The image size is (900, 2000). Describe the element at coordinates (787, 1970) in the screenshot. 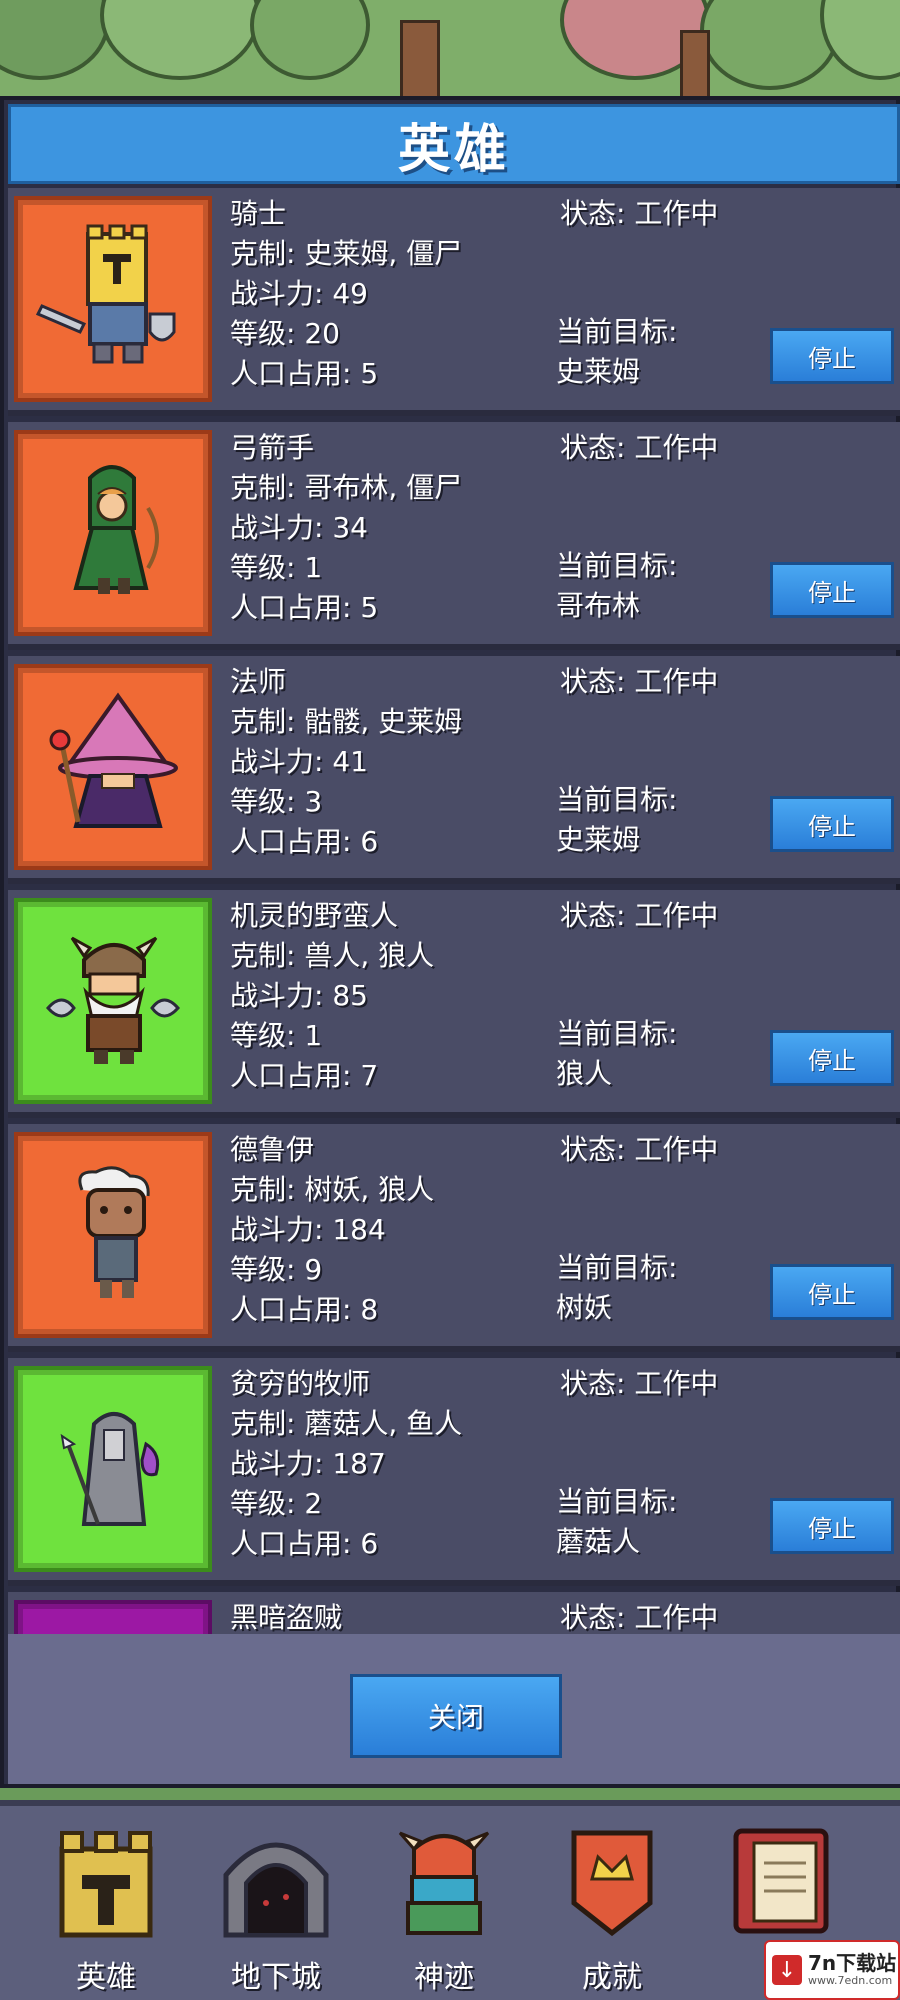

I see `download-icon: ↓` at that location.